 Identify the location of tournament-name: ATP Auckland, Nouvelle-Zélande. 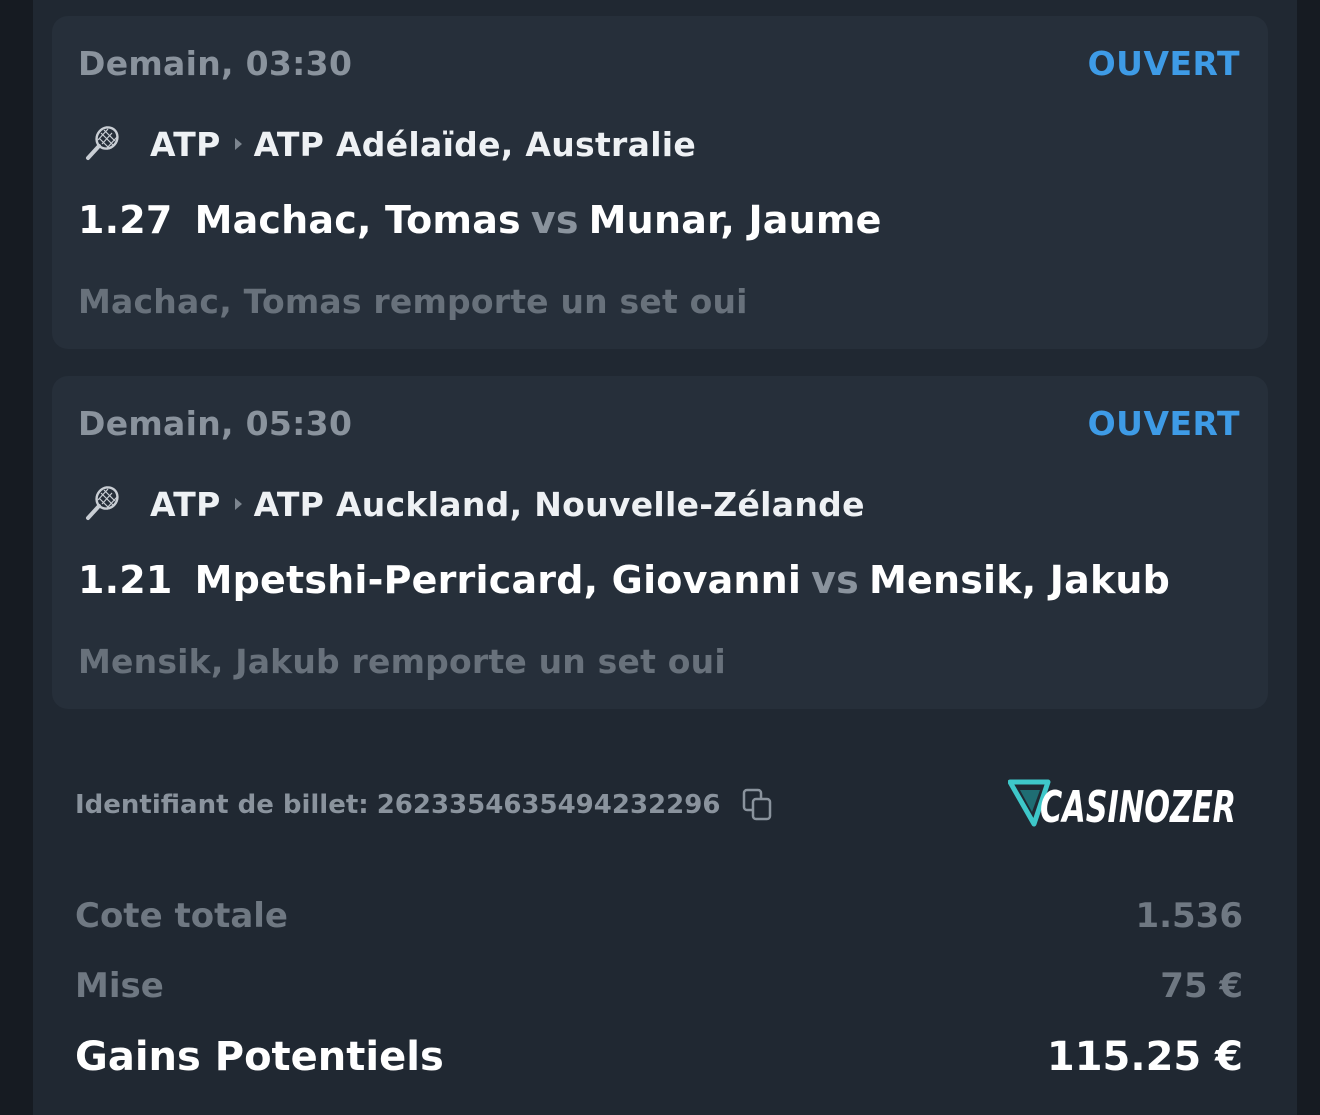
(559, 504).